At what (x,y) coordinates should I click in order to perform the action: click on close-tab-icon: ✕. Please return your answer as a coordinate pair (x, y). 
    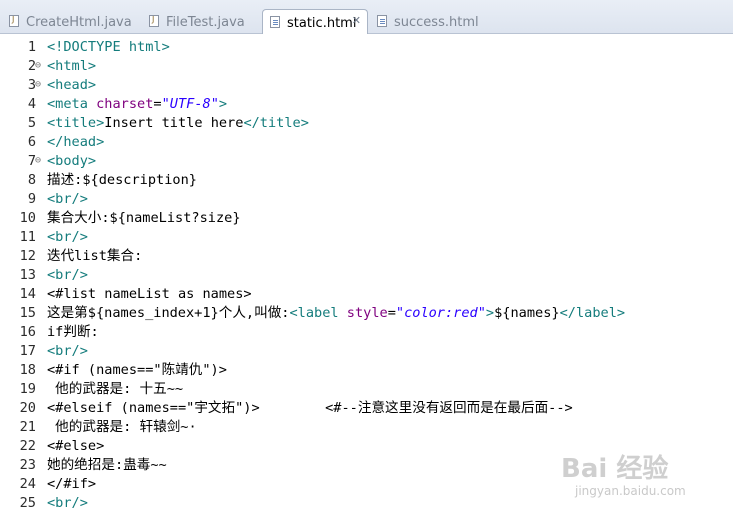
    Looking at the image, I should click on (356, 20).